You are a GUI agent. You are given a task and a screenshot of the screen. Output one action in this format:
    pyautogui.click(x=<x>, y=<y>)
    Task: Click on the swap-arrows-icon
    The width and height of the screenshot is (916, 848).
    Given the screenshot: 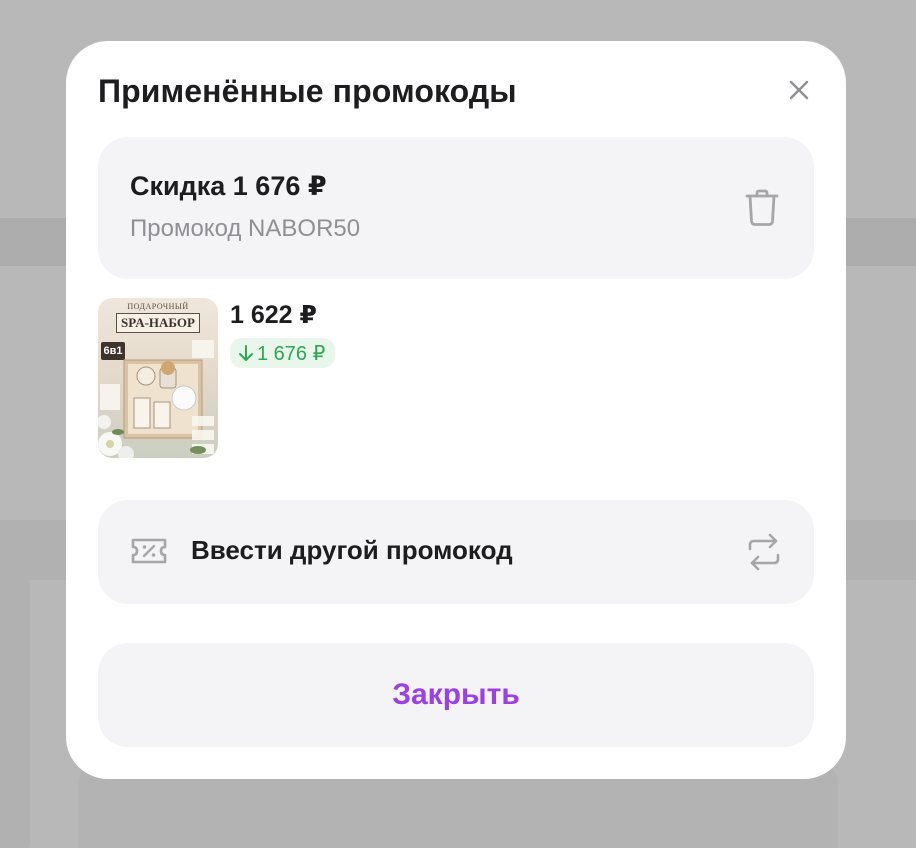 What is the action you would take?
    pyautogui.click(x=764, y=552)
    